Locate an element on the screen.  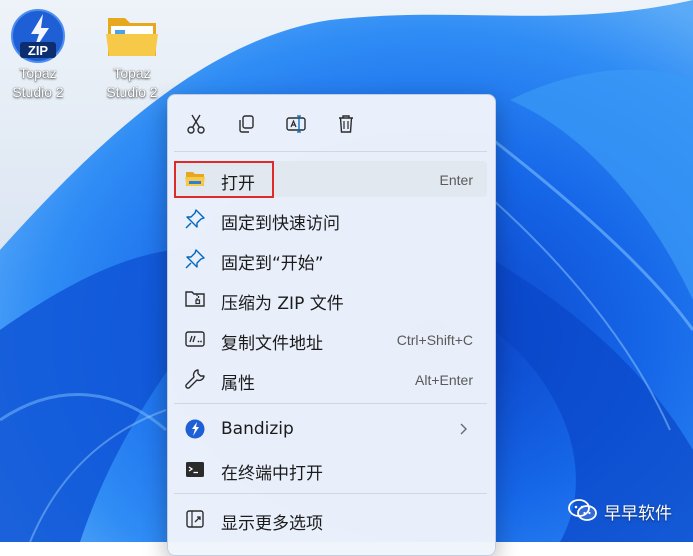
desktop-icon-topaz-zip: ZIP Topaz Studio 2 is located at coordinates (38, 55).